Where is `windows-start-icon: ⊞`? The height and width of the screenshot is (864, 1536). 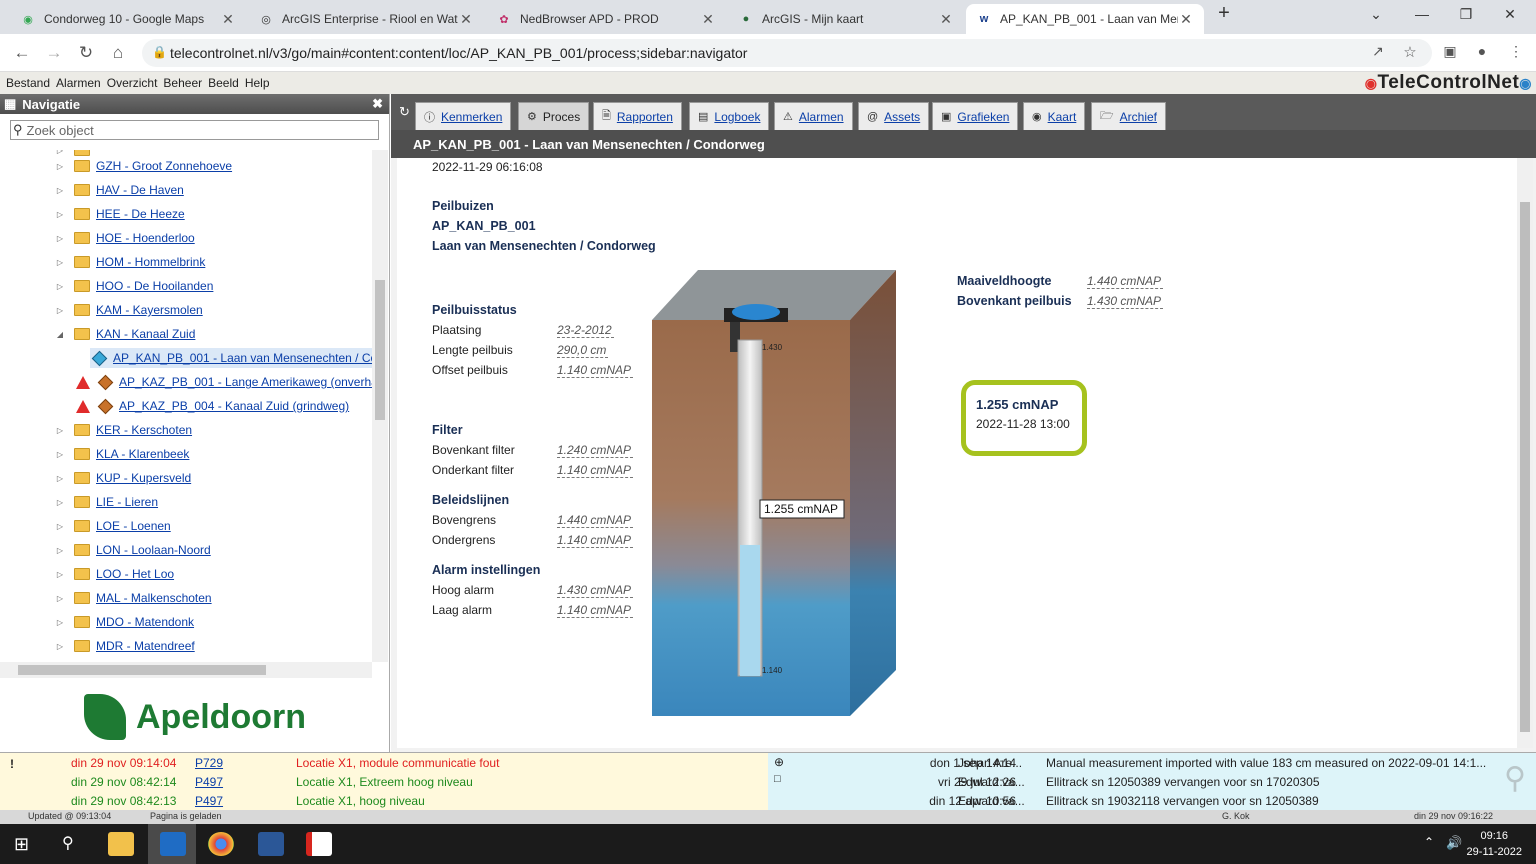 windows-start-icon: ⊞ is located at coordinates (21, 844).